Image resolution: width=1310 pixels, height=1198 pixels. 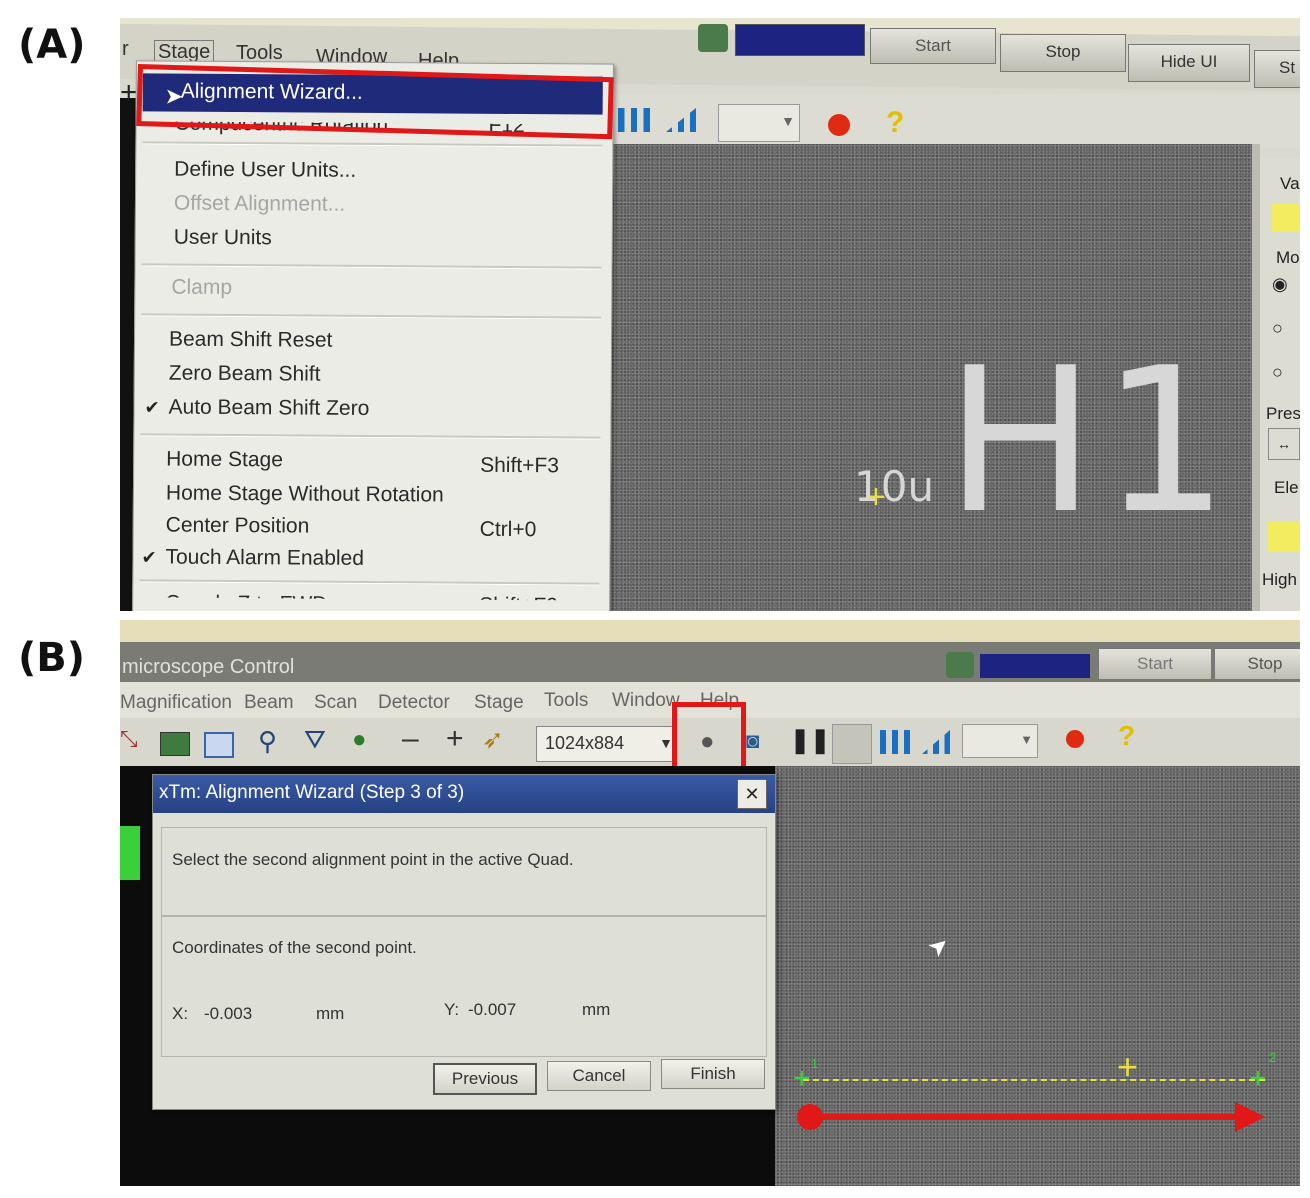 What do you see at coordinates (238, 526) in the screenshot?
I see `menu-item-center-position: Center Position` at bounding box center [238, 526].